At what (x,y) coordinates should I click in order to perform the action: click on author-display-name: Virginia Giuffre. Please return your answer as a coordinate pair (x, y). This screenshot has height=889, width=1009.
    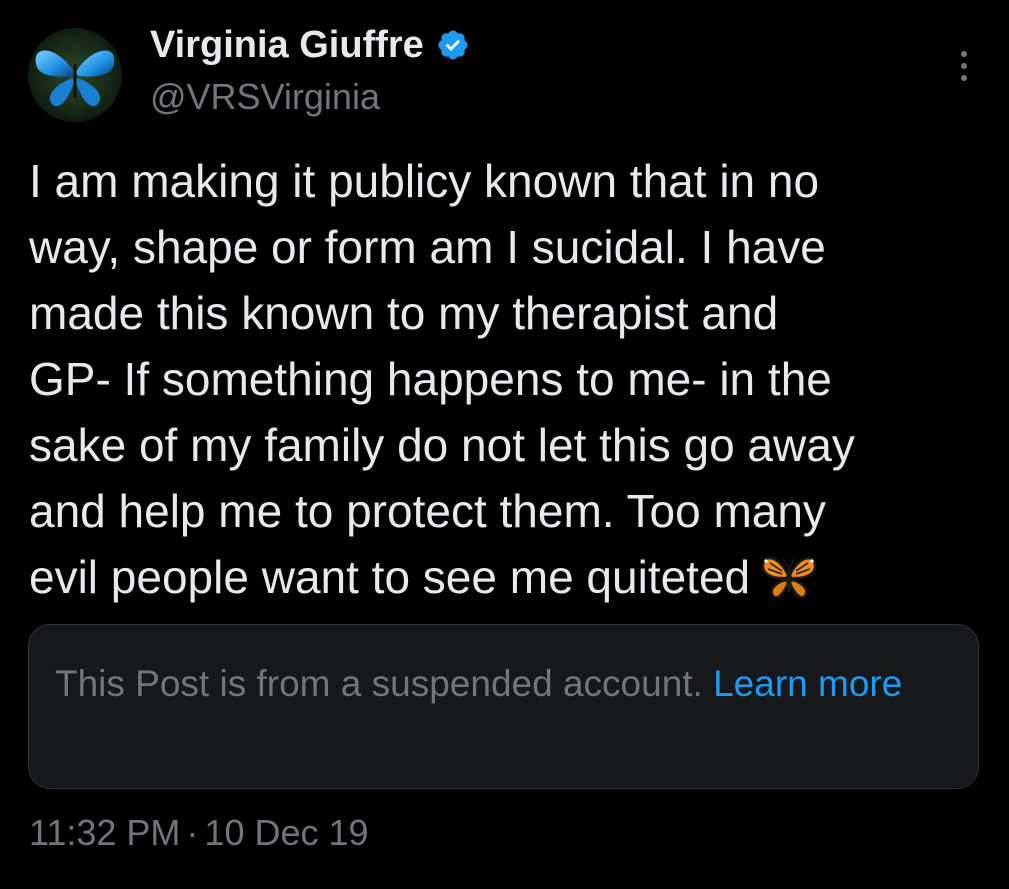
    Looking at the image, I should click on (287, 45).